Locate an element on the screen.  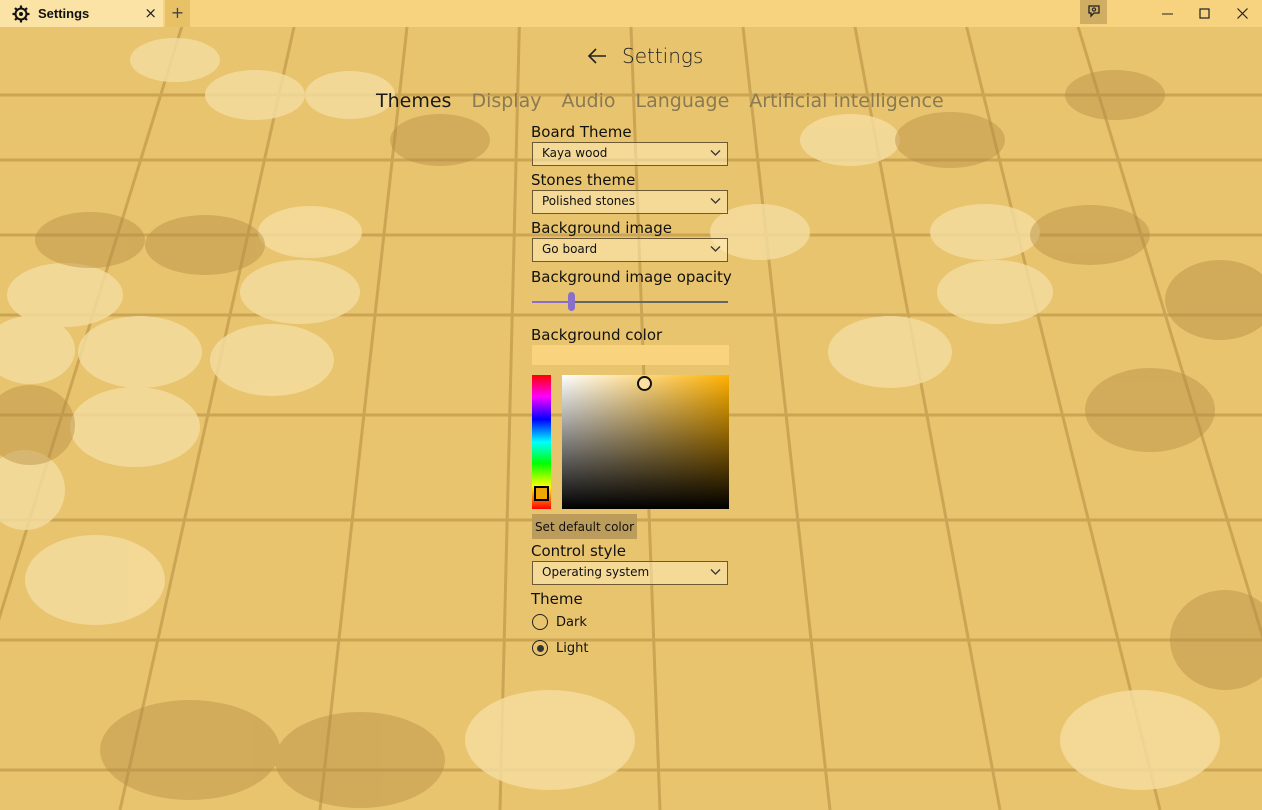
board-theme-label: Board Theme is located at coordinates (581, 132).